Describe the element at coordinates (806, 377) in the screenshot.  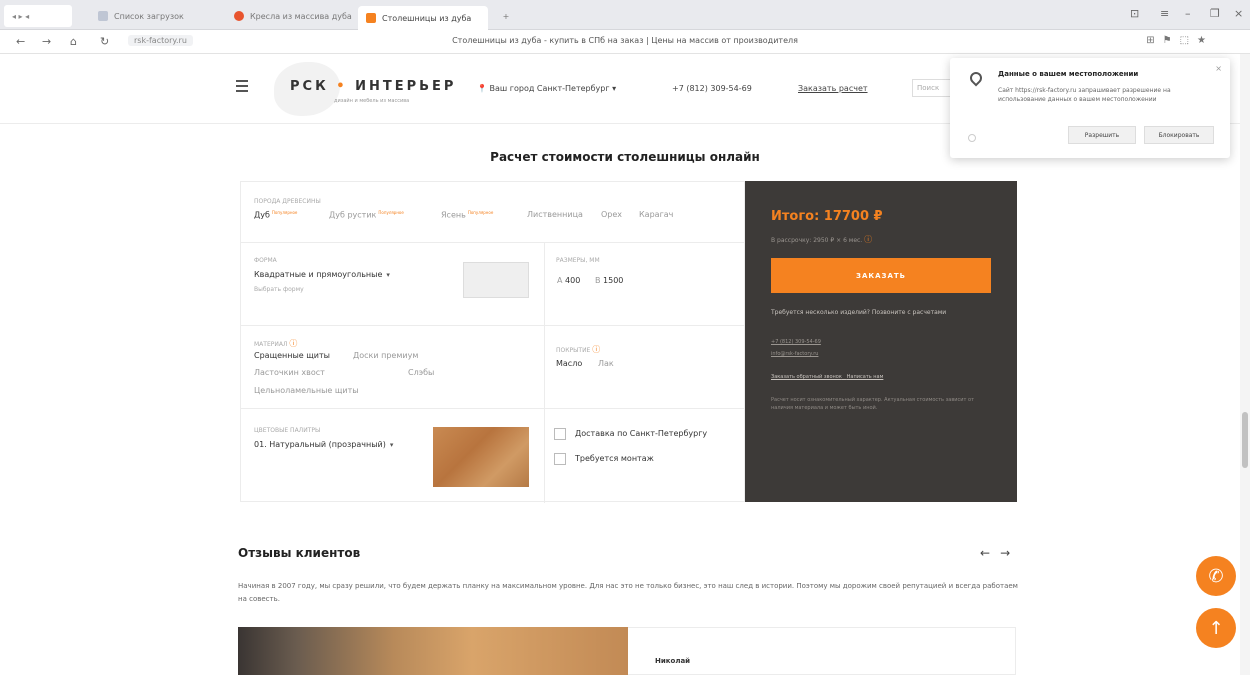
I see `callback-link: Заказать обратный звонок` at that location.